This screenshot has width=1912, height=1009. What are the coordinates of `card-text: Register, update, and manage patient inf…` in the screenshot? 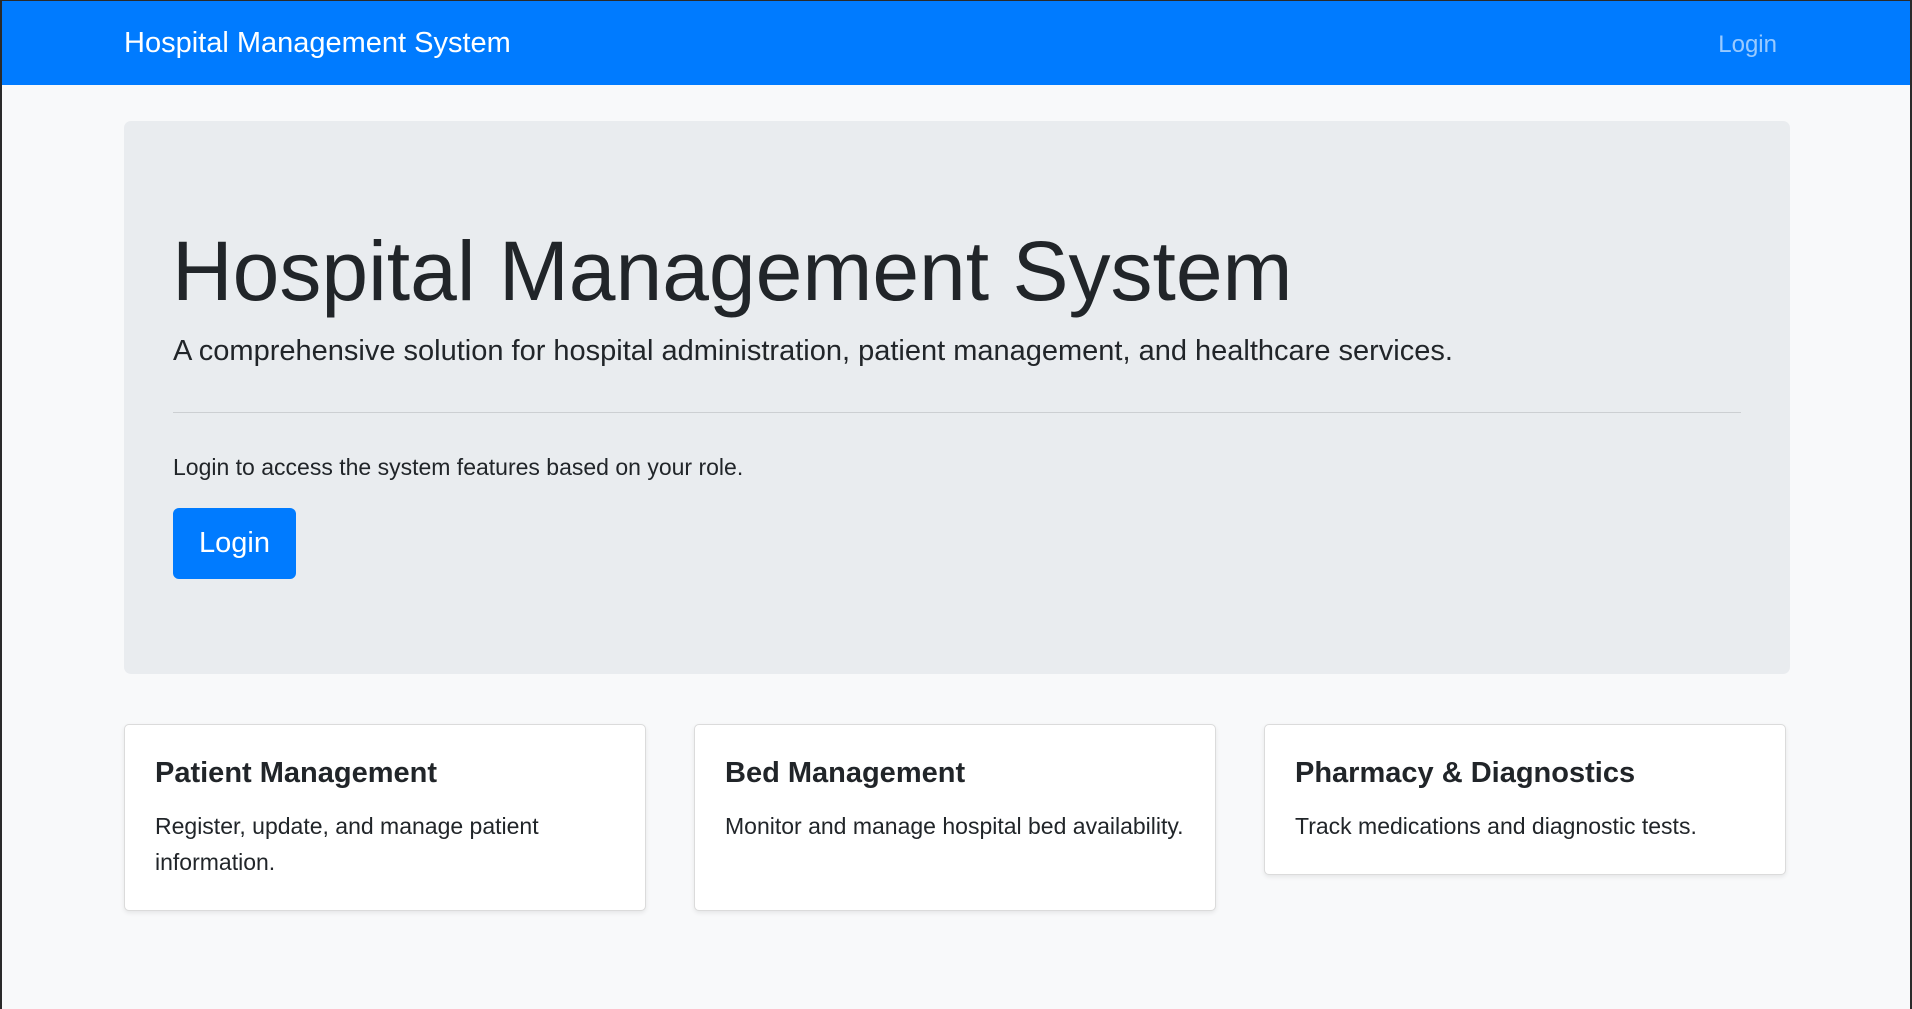 It's located at (347, 844).